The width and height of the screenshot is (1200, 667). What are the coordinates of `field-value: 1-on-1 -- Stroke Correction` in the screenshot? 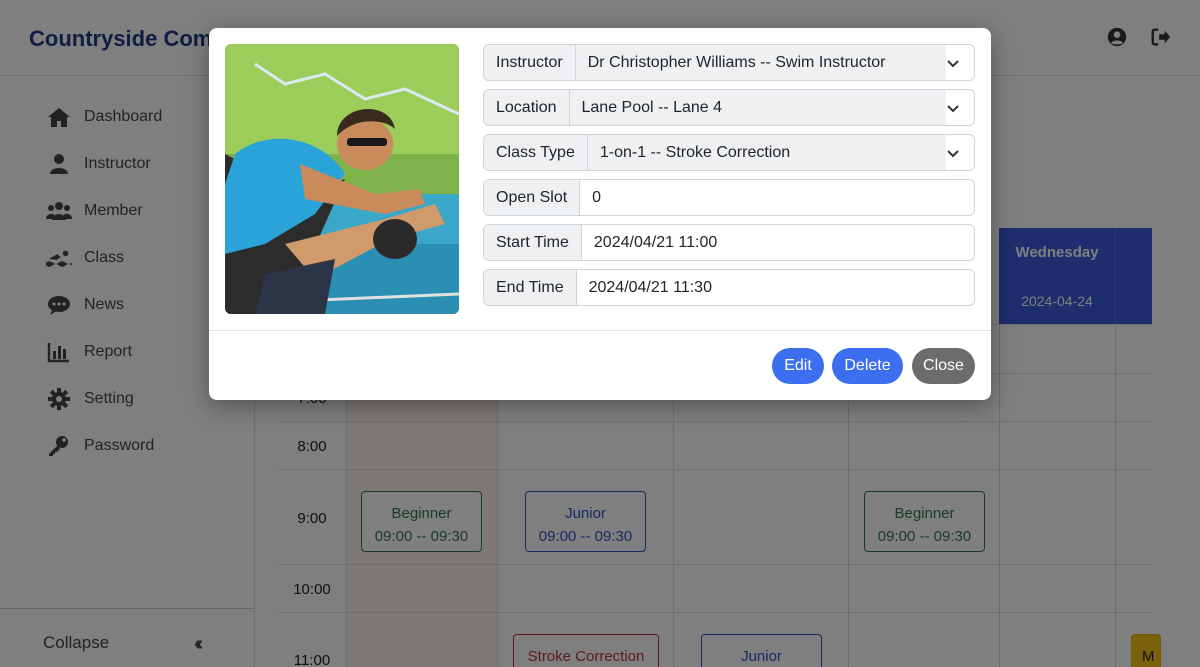 It's located at (766, 152).